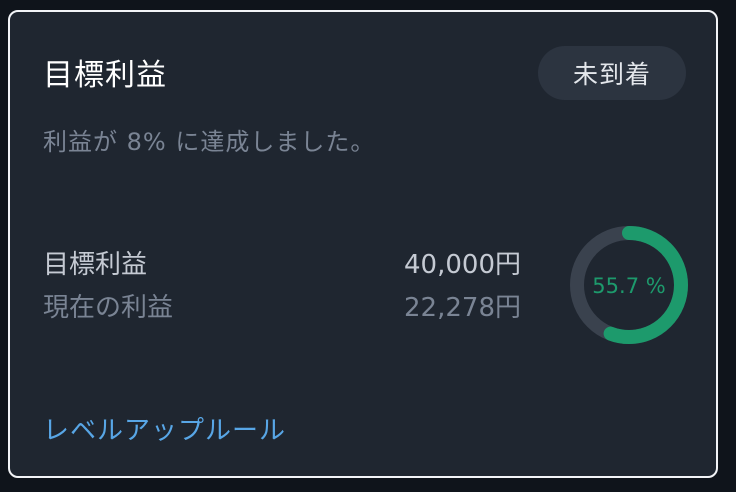 This screenshot has height=492, width=736. What do you see at coordinates (282, 262) in the screenshot?
I see `target-profit-row: 目標利益 40,000円` at bounding box center [282, 262].